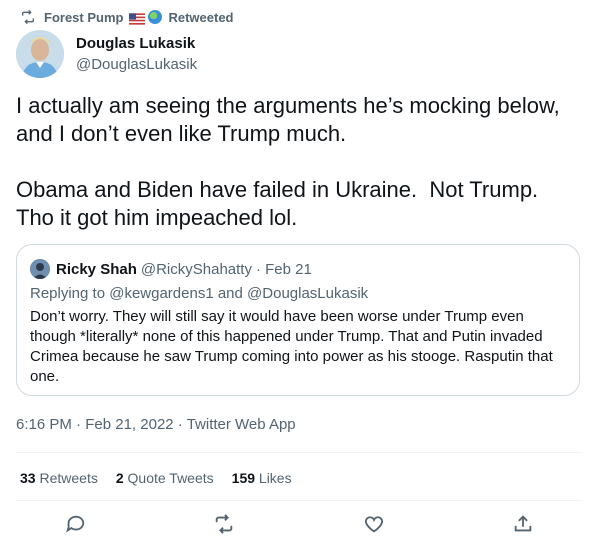 Image resolution: width=598 pixels, height=551 pixels. I want to click on quotes-count: 2, so click(119, 478).